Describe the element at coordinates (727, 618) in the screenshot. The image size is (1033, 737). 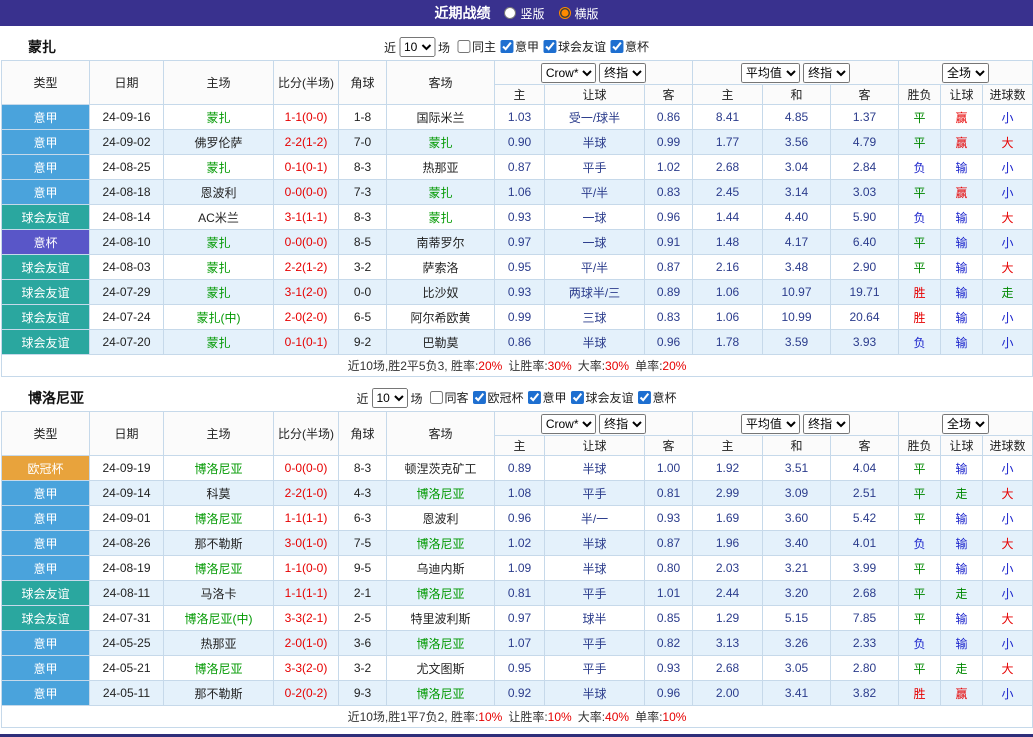
I see `avg-home-odds: 1.29` at that location.